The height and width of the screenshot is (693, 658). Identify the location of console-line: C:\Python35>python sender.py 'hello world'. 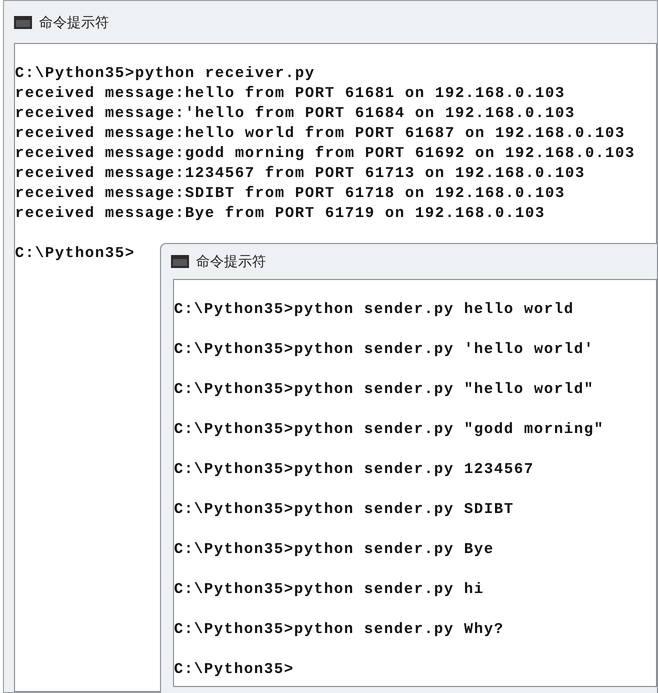
(384, 350).